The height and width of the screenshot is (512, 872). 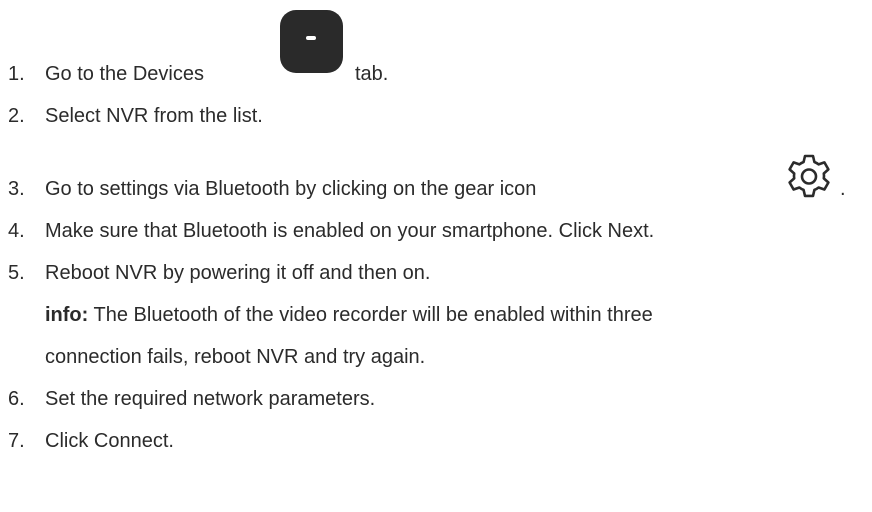 What do you see at coordinates (843, 189) in the screenshot?
I see `step-3-after: .` at bounding box center [843, 189].